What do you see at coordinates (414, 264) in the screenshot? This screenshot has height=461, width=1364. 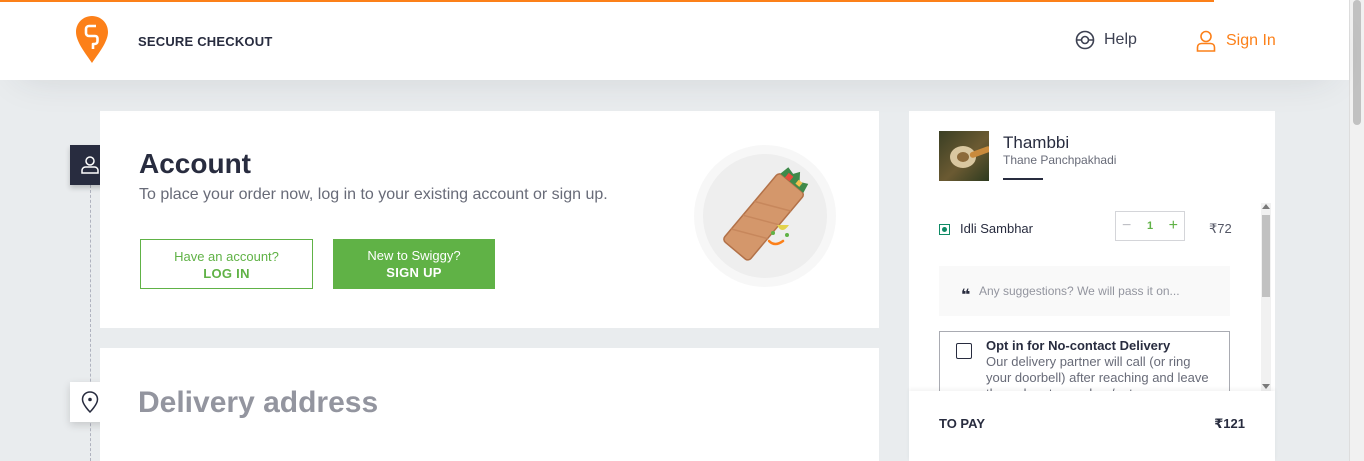 I see `signup-button: New to Swiggy? SIGN UP` at bounding box center [414, 264].